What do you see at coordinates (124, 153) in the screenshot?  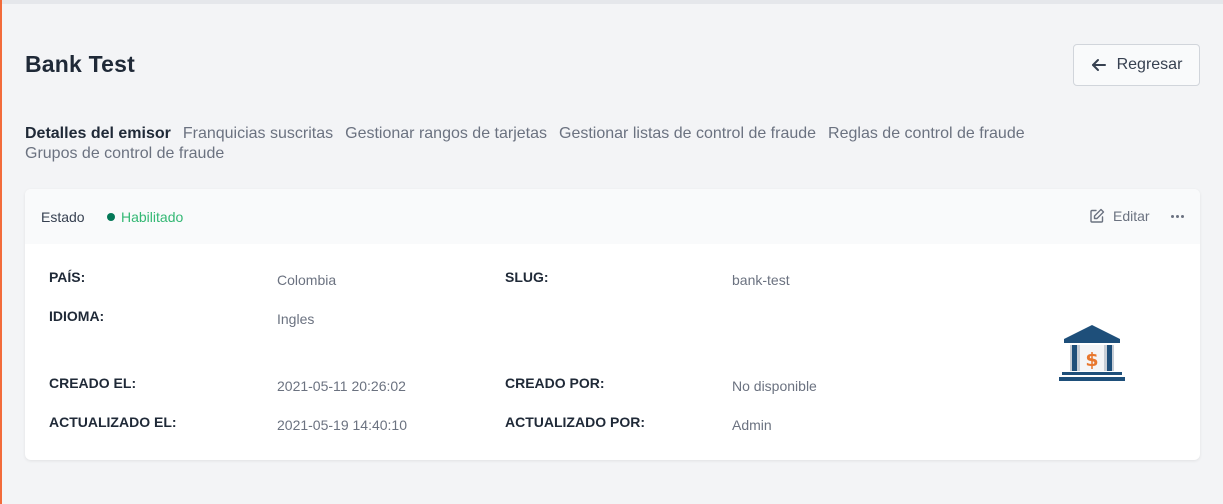 I see `tab-fraud-control-groups: Grupos de control de fraude` at bounding box center [124, 153].